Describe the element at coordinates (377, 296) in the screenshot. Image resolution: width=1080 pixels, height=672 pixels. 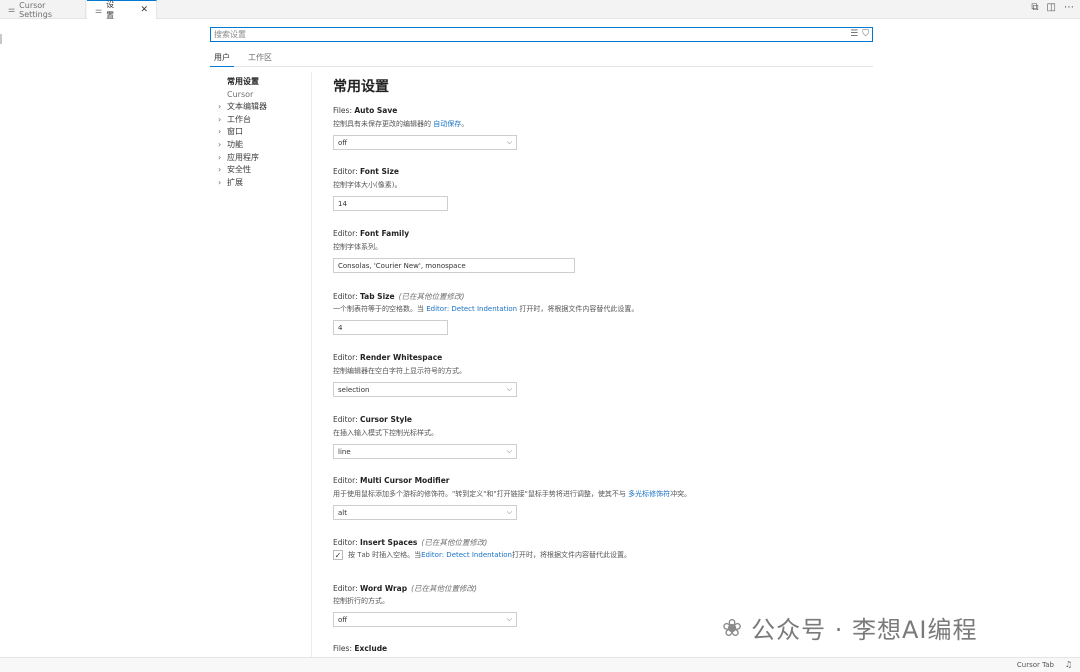
I see `setting-title: Tab Size` at that location.